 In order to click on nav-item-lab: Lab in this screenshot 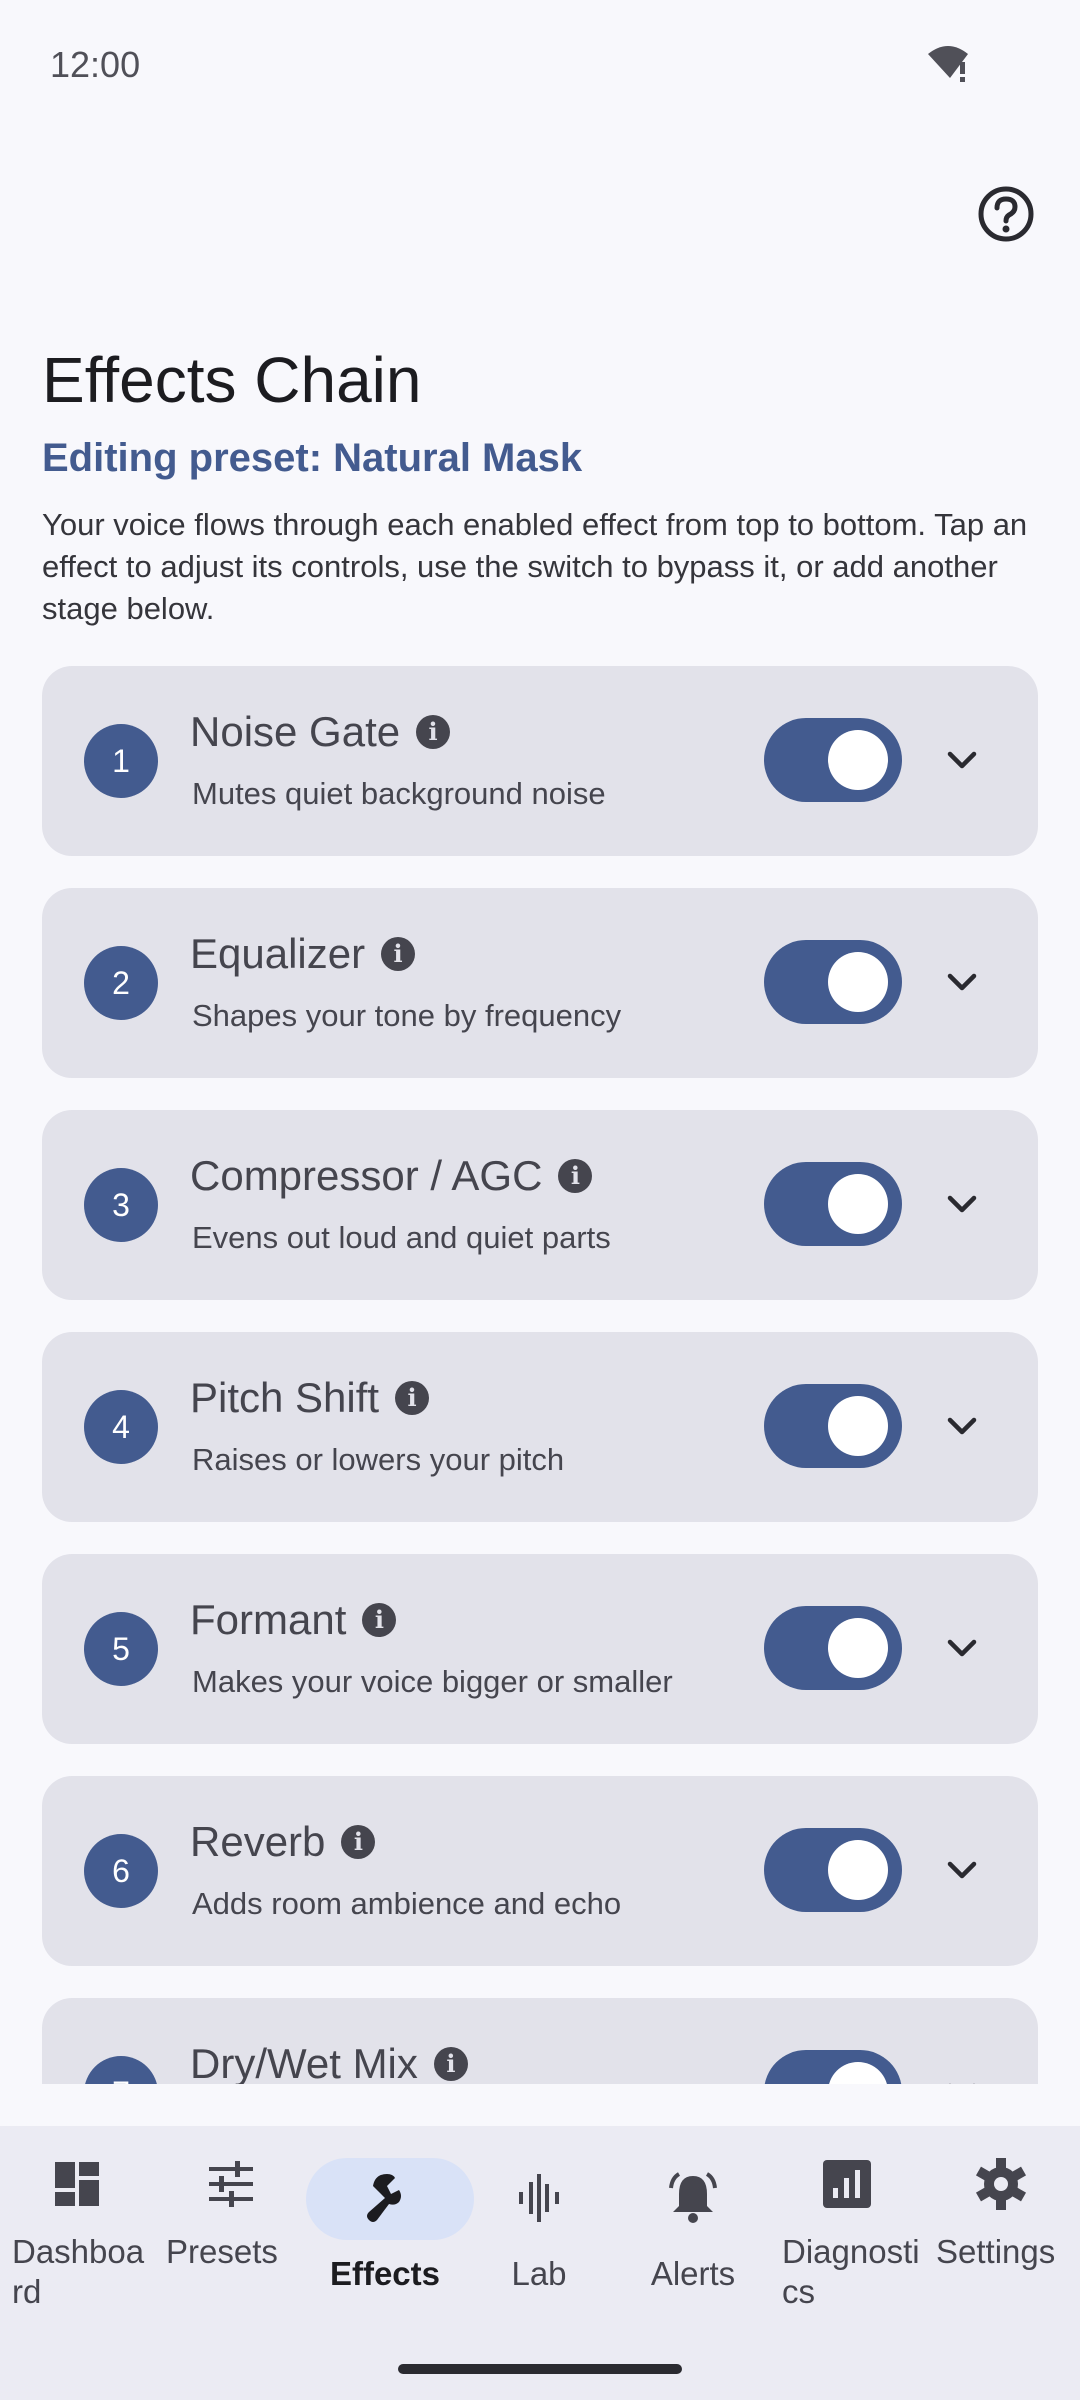, I will do `click(539, 2263)`.